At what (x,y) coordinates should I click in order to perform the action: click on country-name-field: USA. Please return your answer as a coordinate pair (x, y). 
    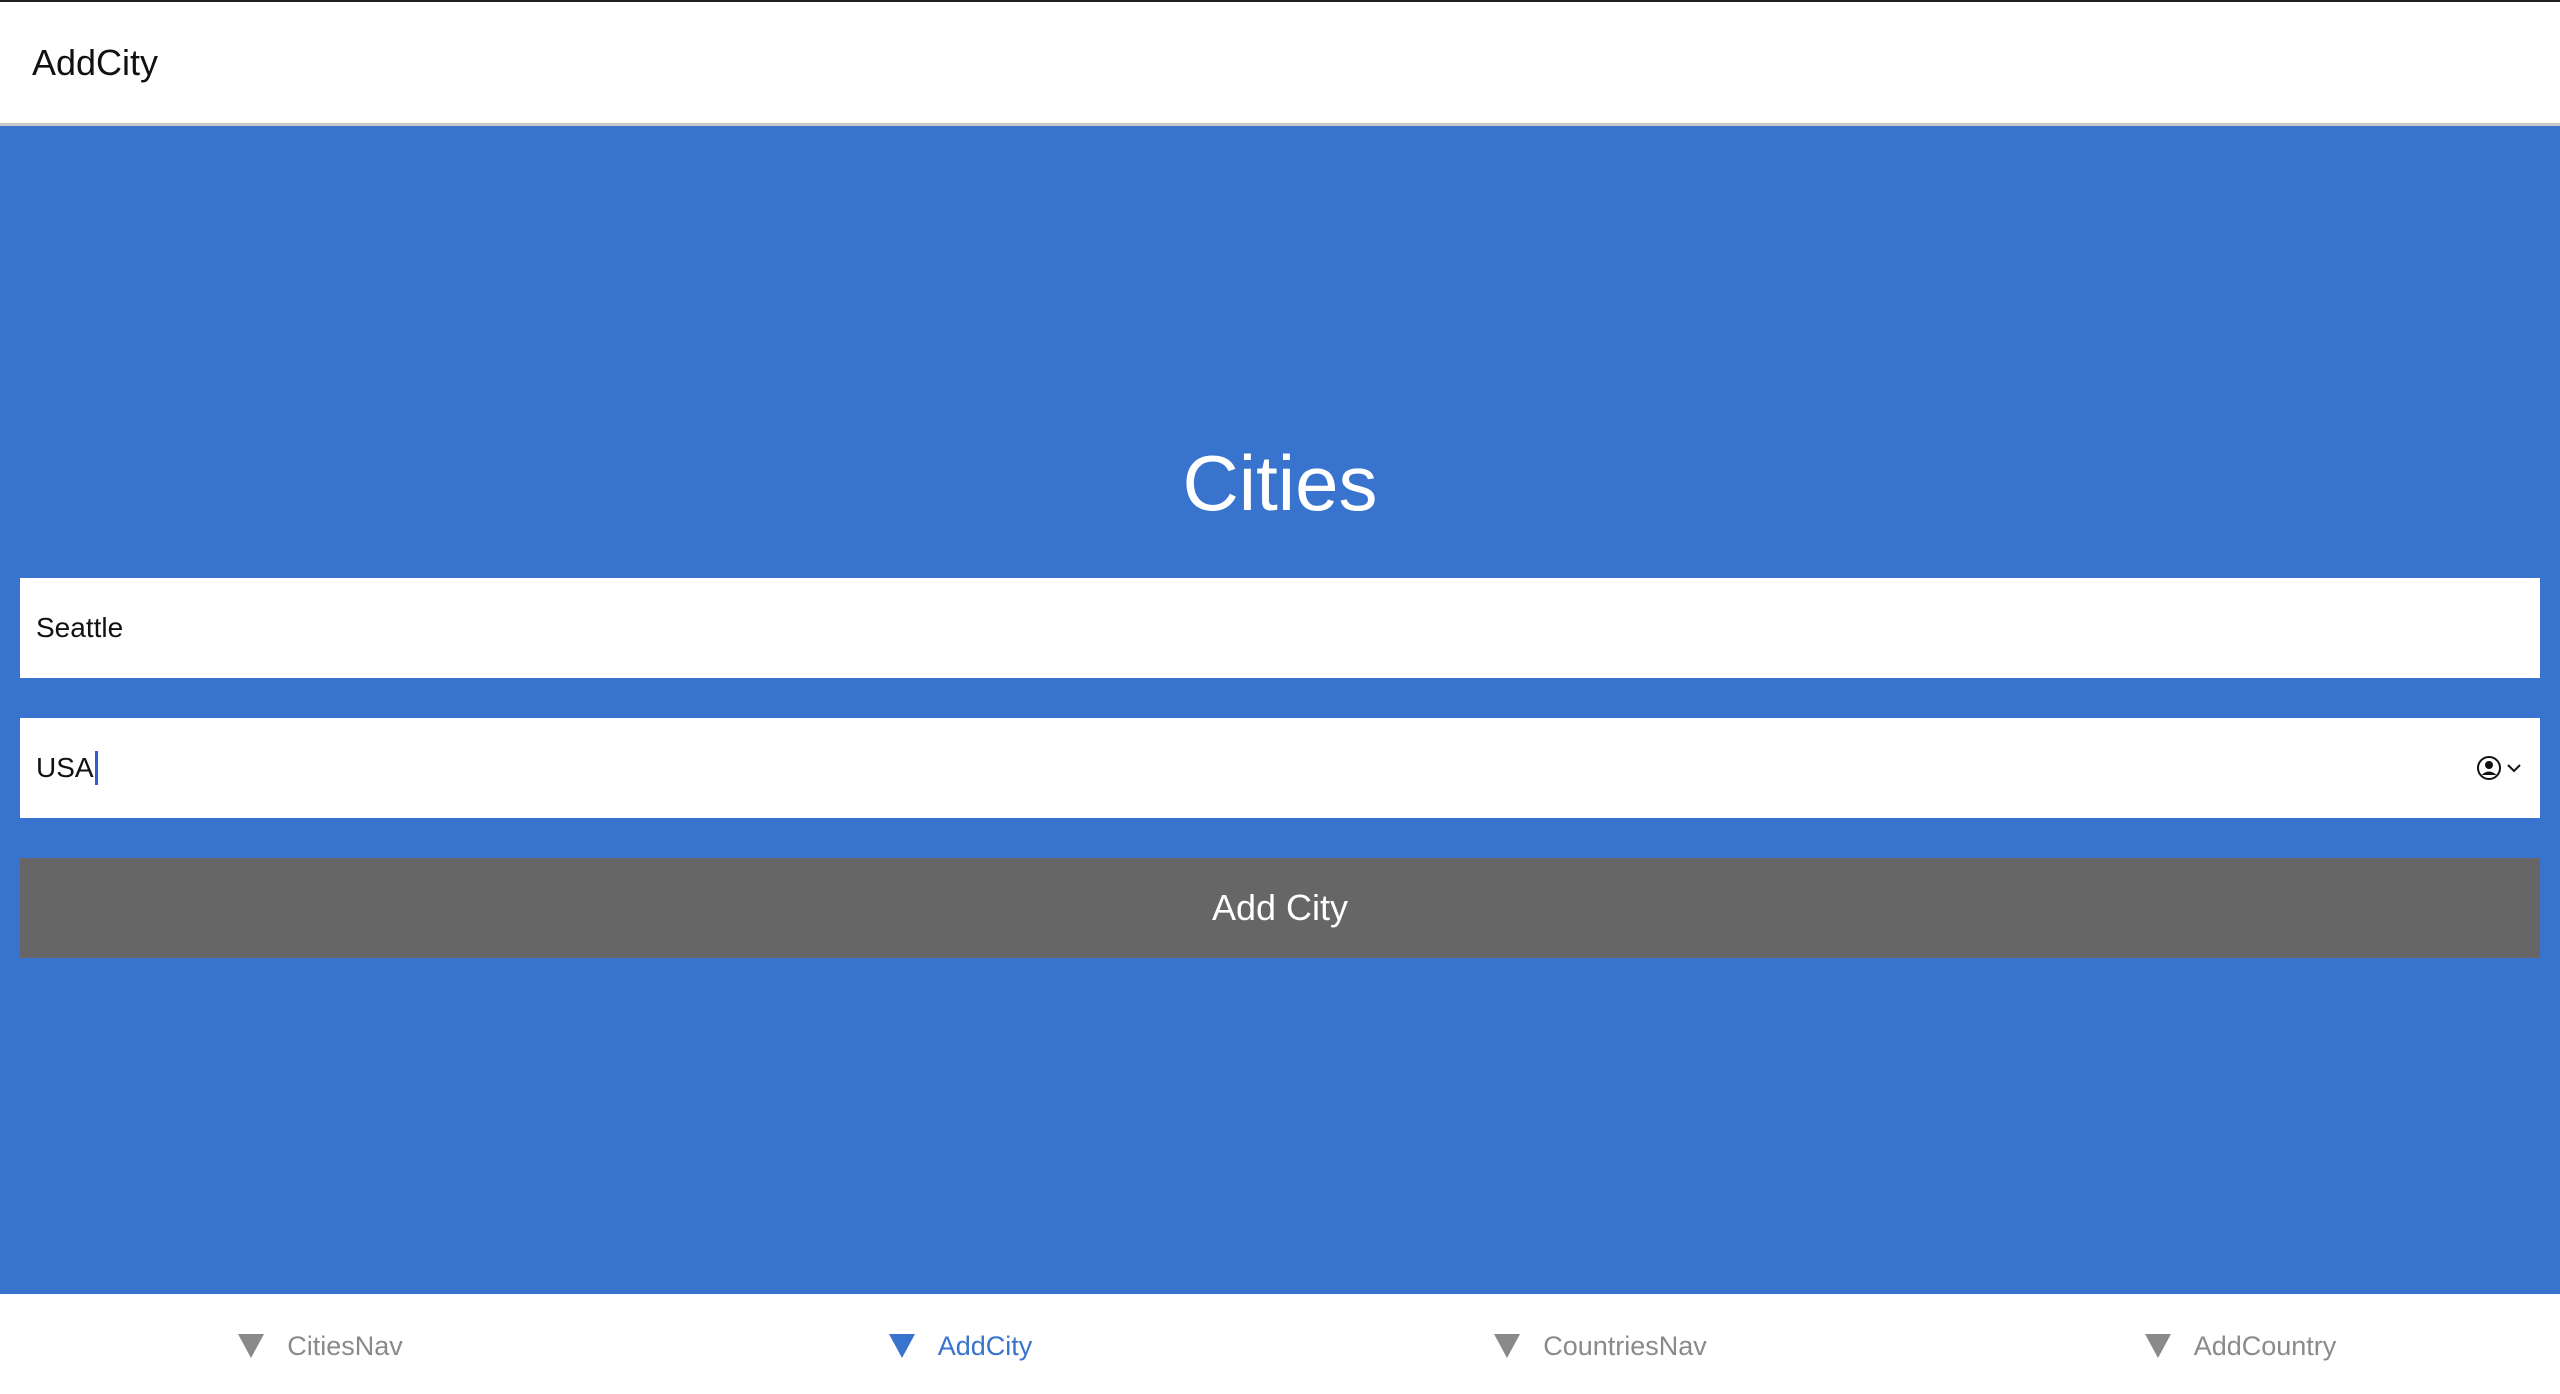
    Looking at the image, I should click on (1280, 768).